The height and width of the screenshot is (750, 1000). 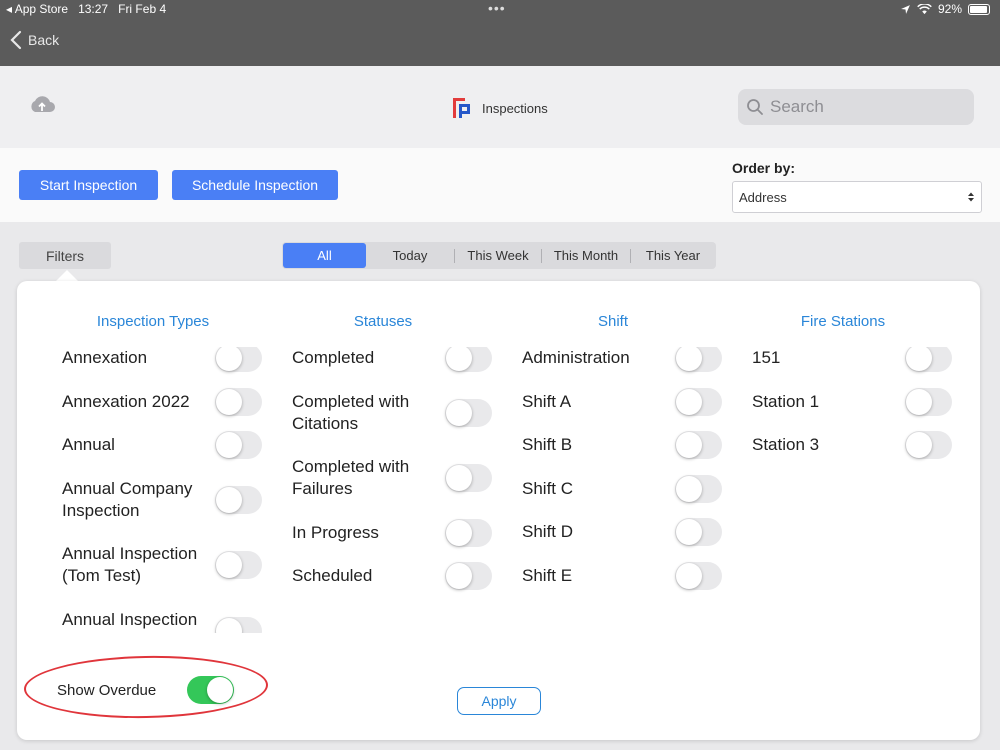 What do you see at coordinates (142, 9) in the screenshot?
I see `status-date: Fri Feb 4` at bounding box center [142, 9].